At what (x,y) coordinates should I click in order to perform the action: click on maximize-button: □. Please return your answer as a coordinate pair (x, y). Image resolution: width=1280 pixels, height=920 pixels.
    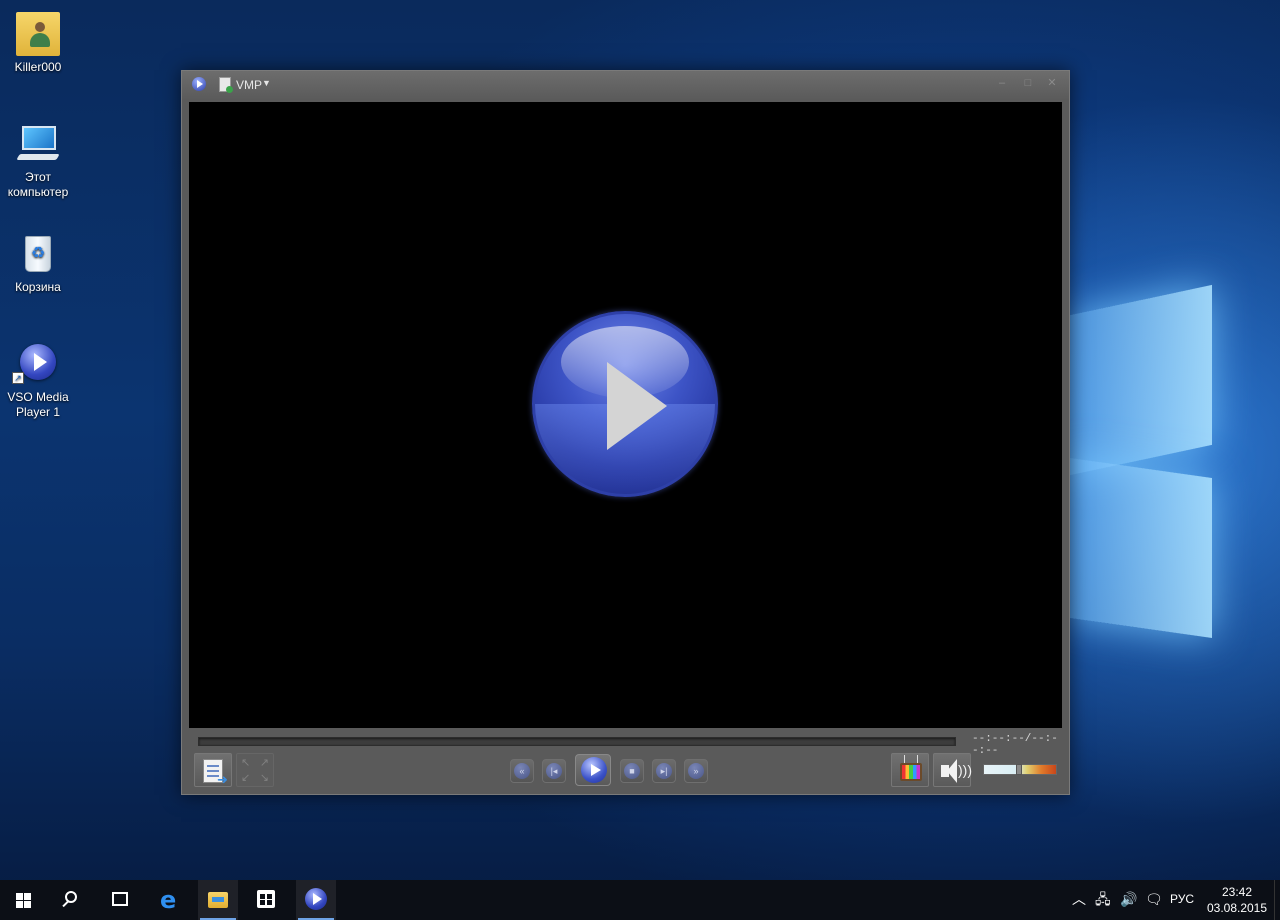
    Looking at the image, I should click on (1028, 83).